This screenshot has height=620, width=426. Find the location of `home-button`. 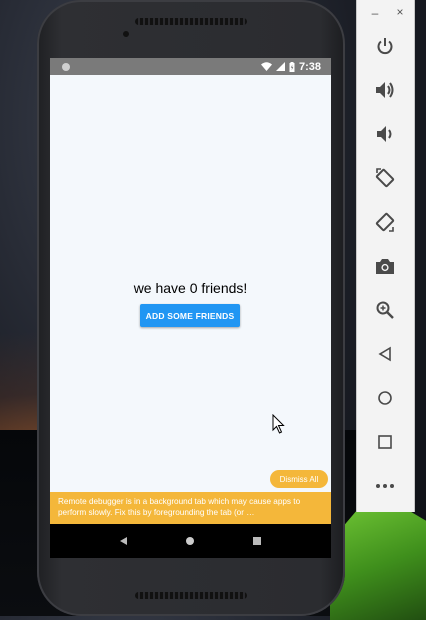

home-button is located at coordinates (385, 398).